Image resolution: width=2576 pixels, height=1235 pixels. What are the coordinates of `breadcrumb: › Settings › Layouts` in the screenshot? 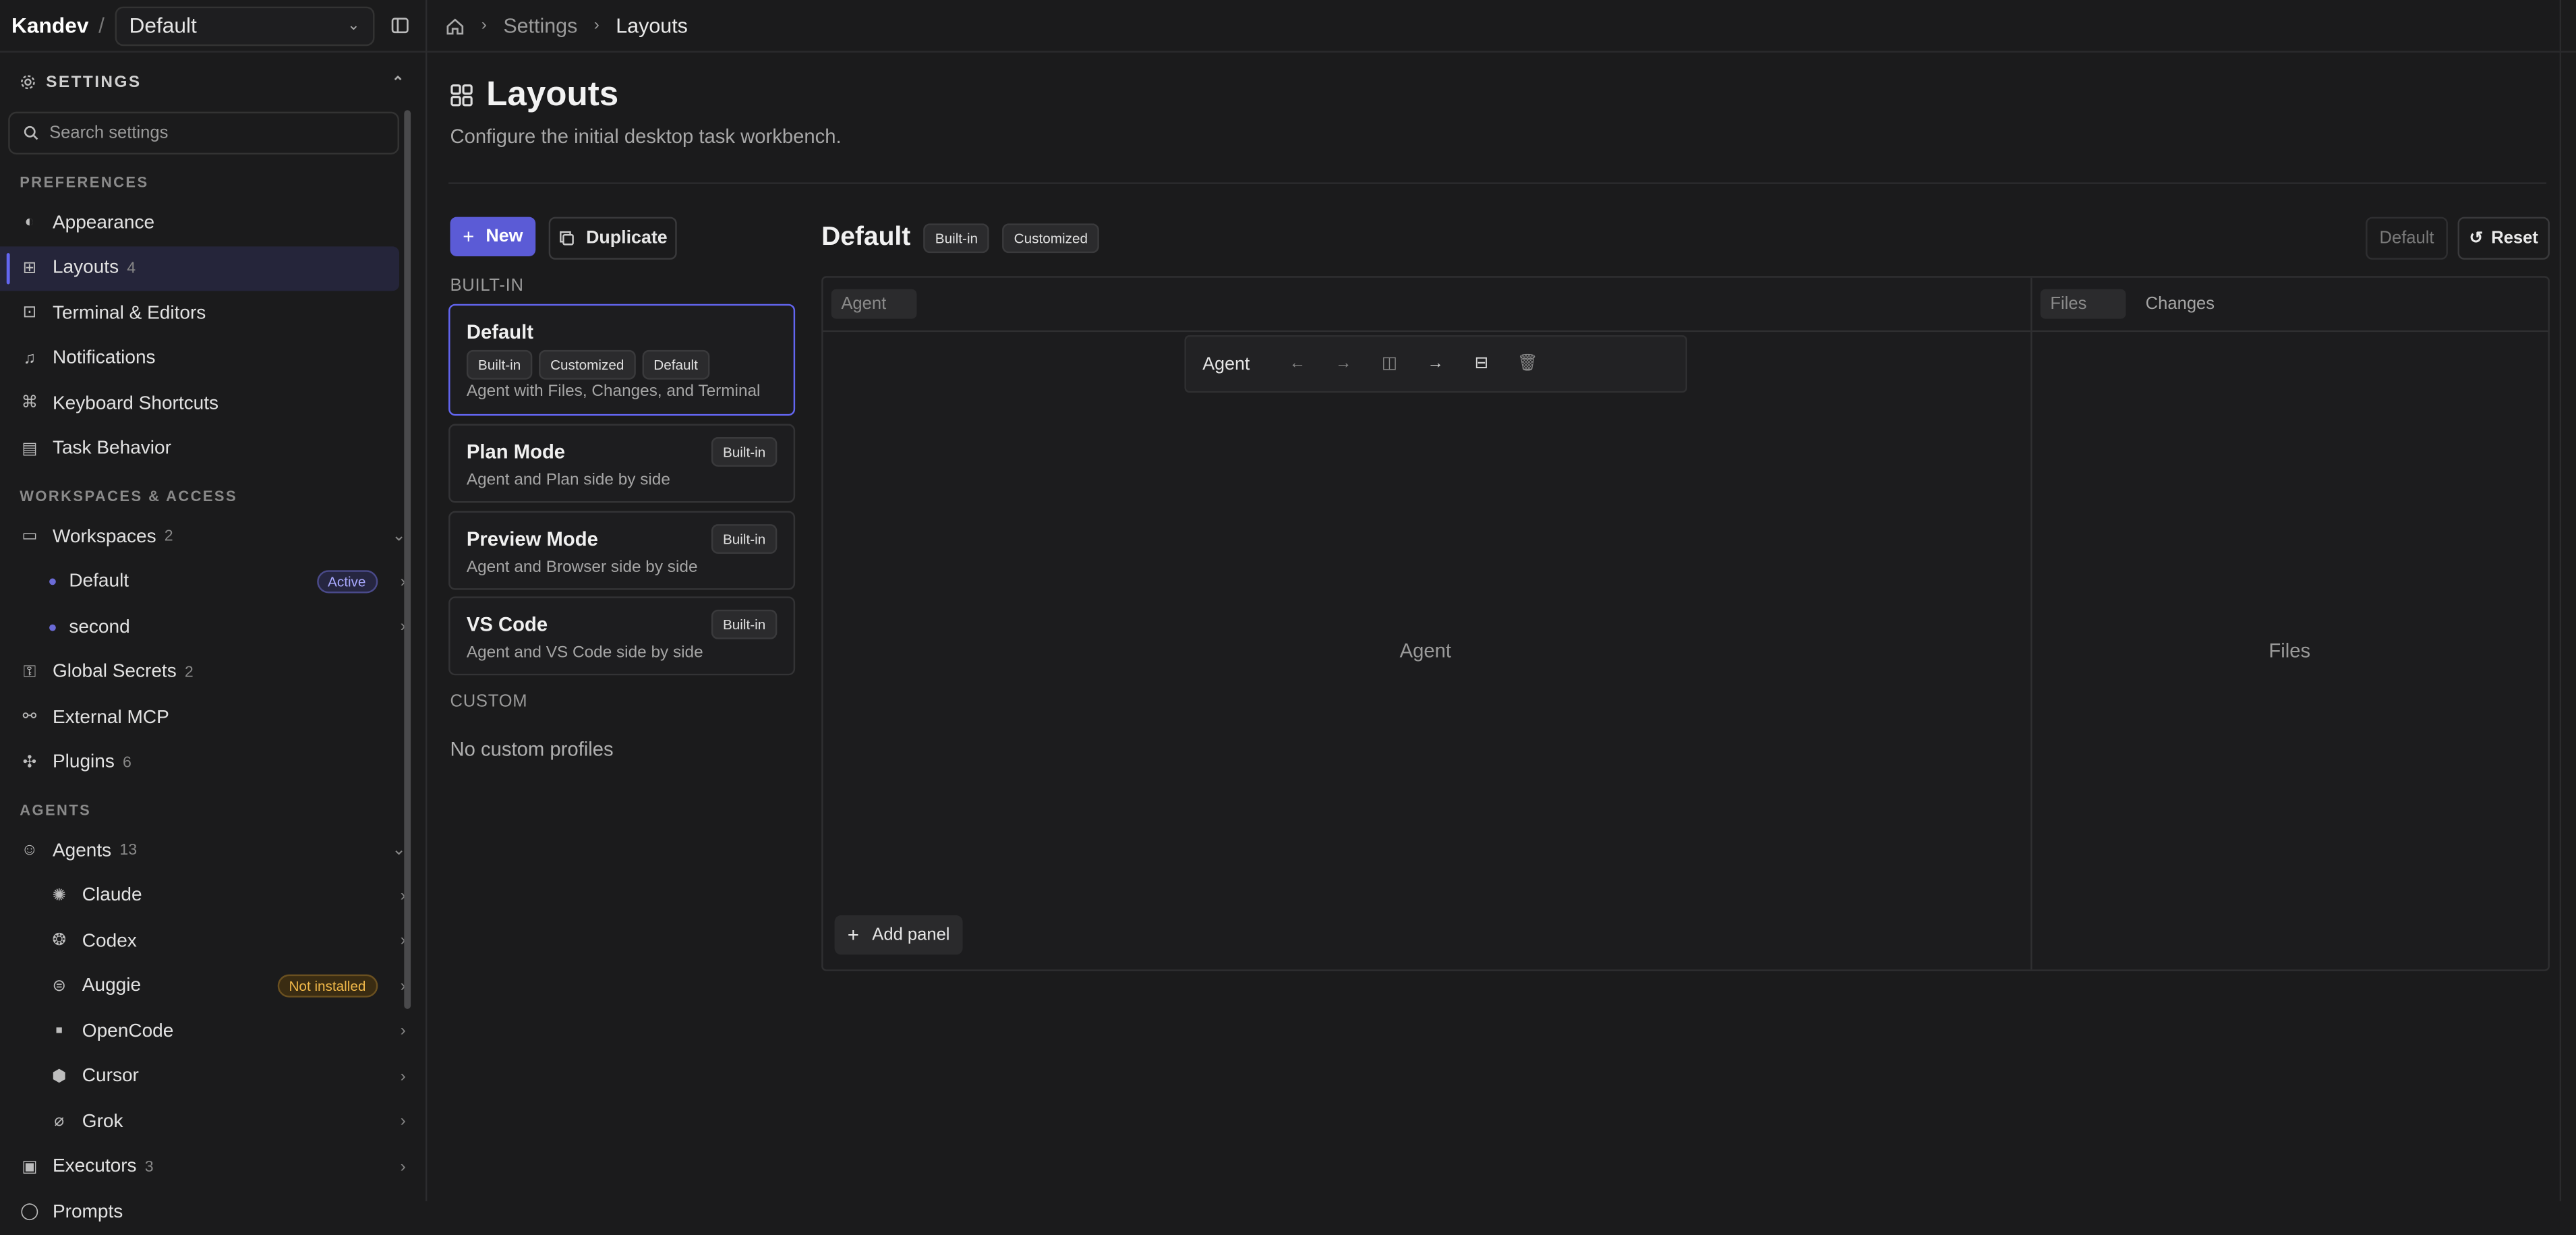 It's located at (1502, 26).